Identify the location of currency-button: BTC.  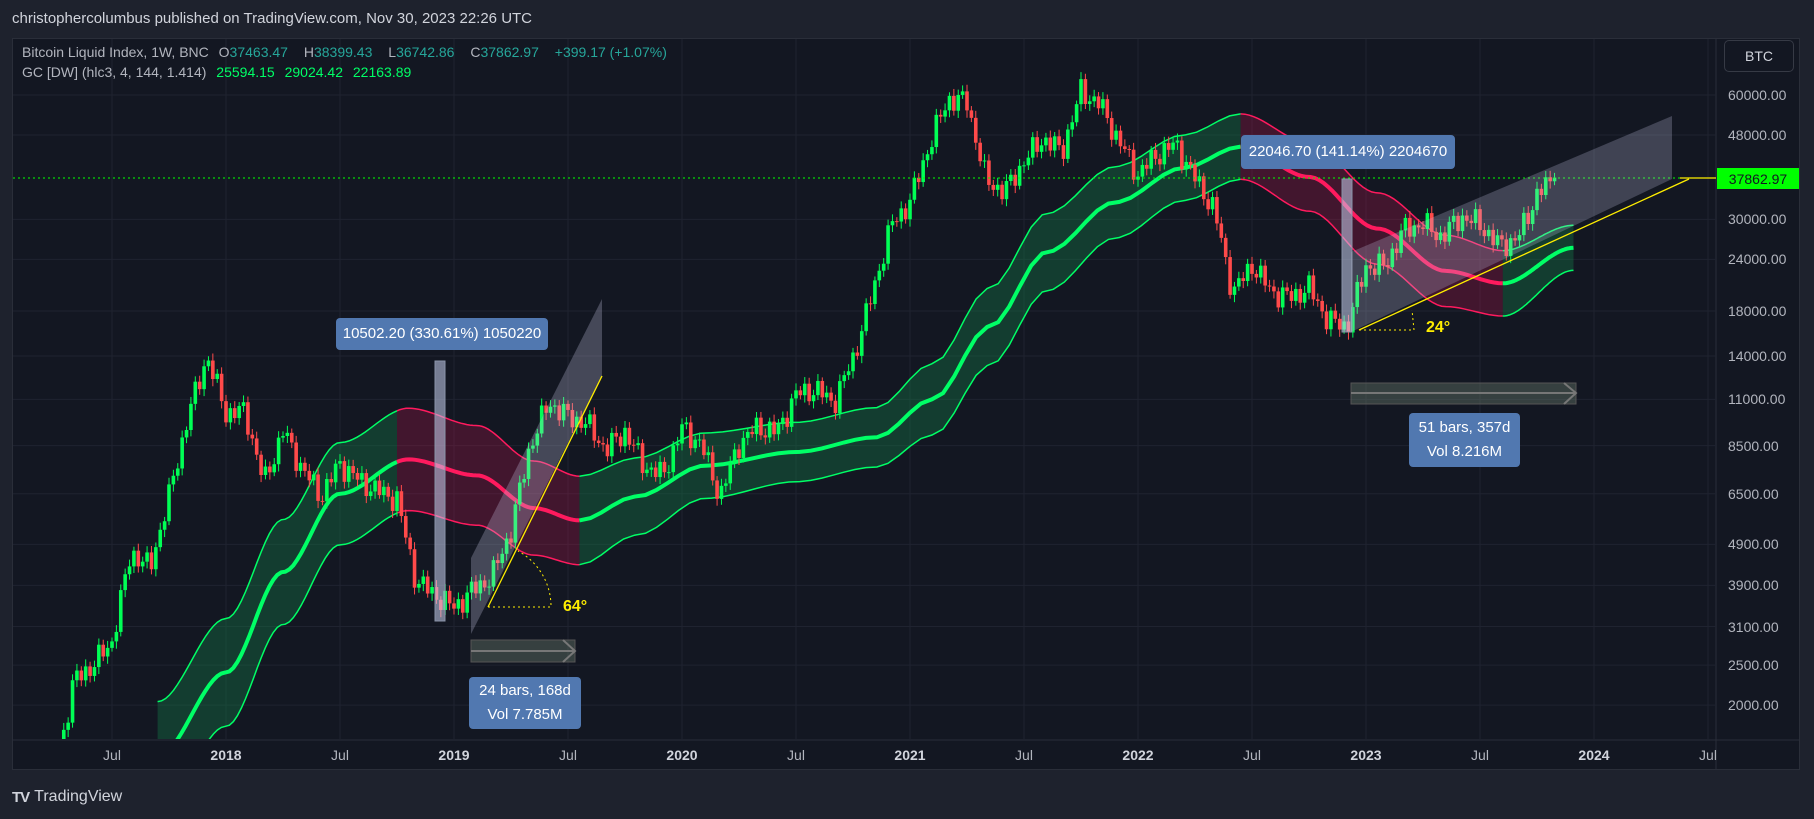
(1759, 56).